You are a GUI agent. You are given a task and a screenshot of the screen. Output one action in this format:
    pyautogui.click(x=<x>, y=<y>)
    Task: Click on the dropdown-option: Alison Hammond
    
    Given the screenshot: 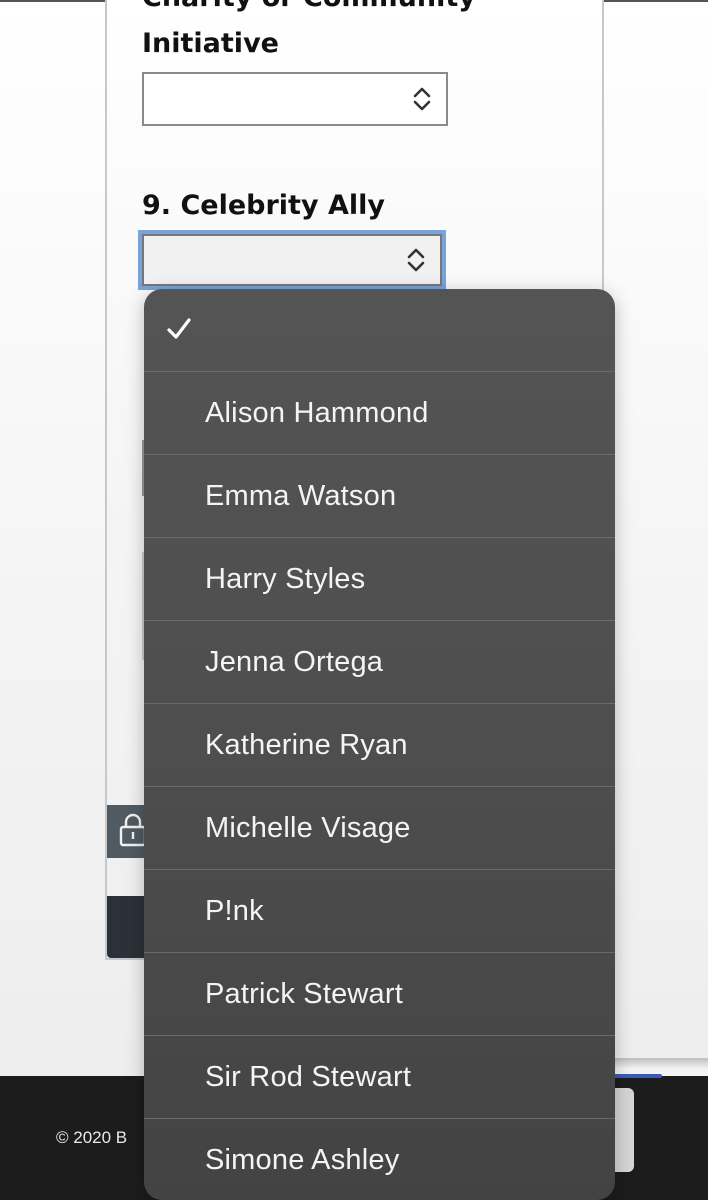 What is the action you would take?
    pyautogui.click(x=379, y=413)
    